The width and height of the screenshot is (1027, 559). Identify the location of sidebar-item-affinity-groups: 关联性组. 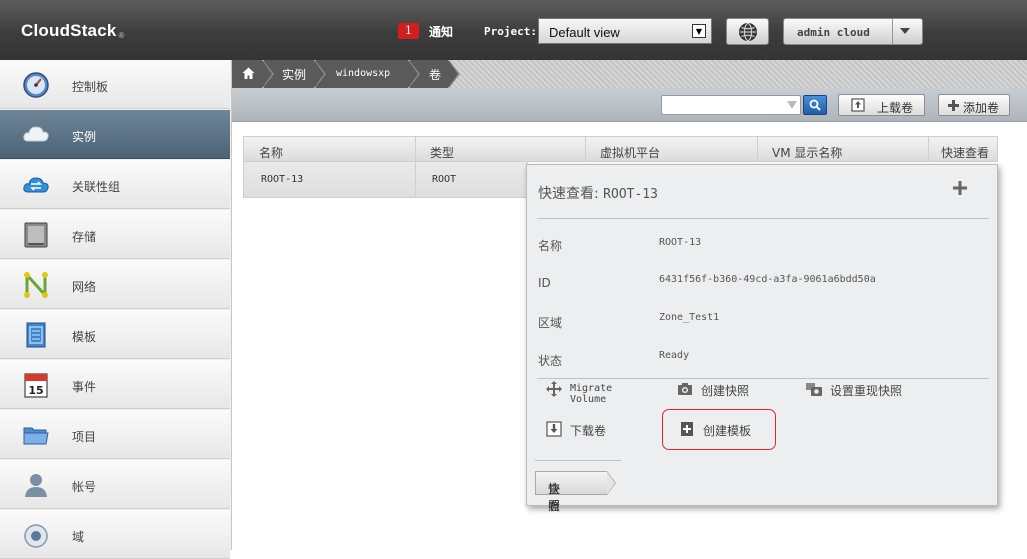
(115, 184).